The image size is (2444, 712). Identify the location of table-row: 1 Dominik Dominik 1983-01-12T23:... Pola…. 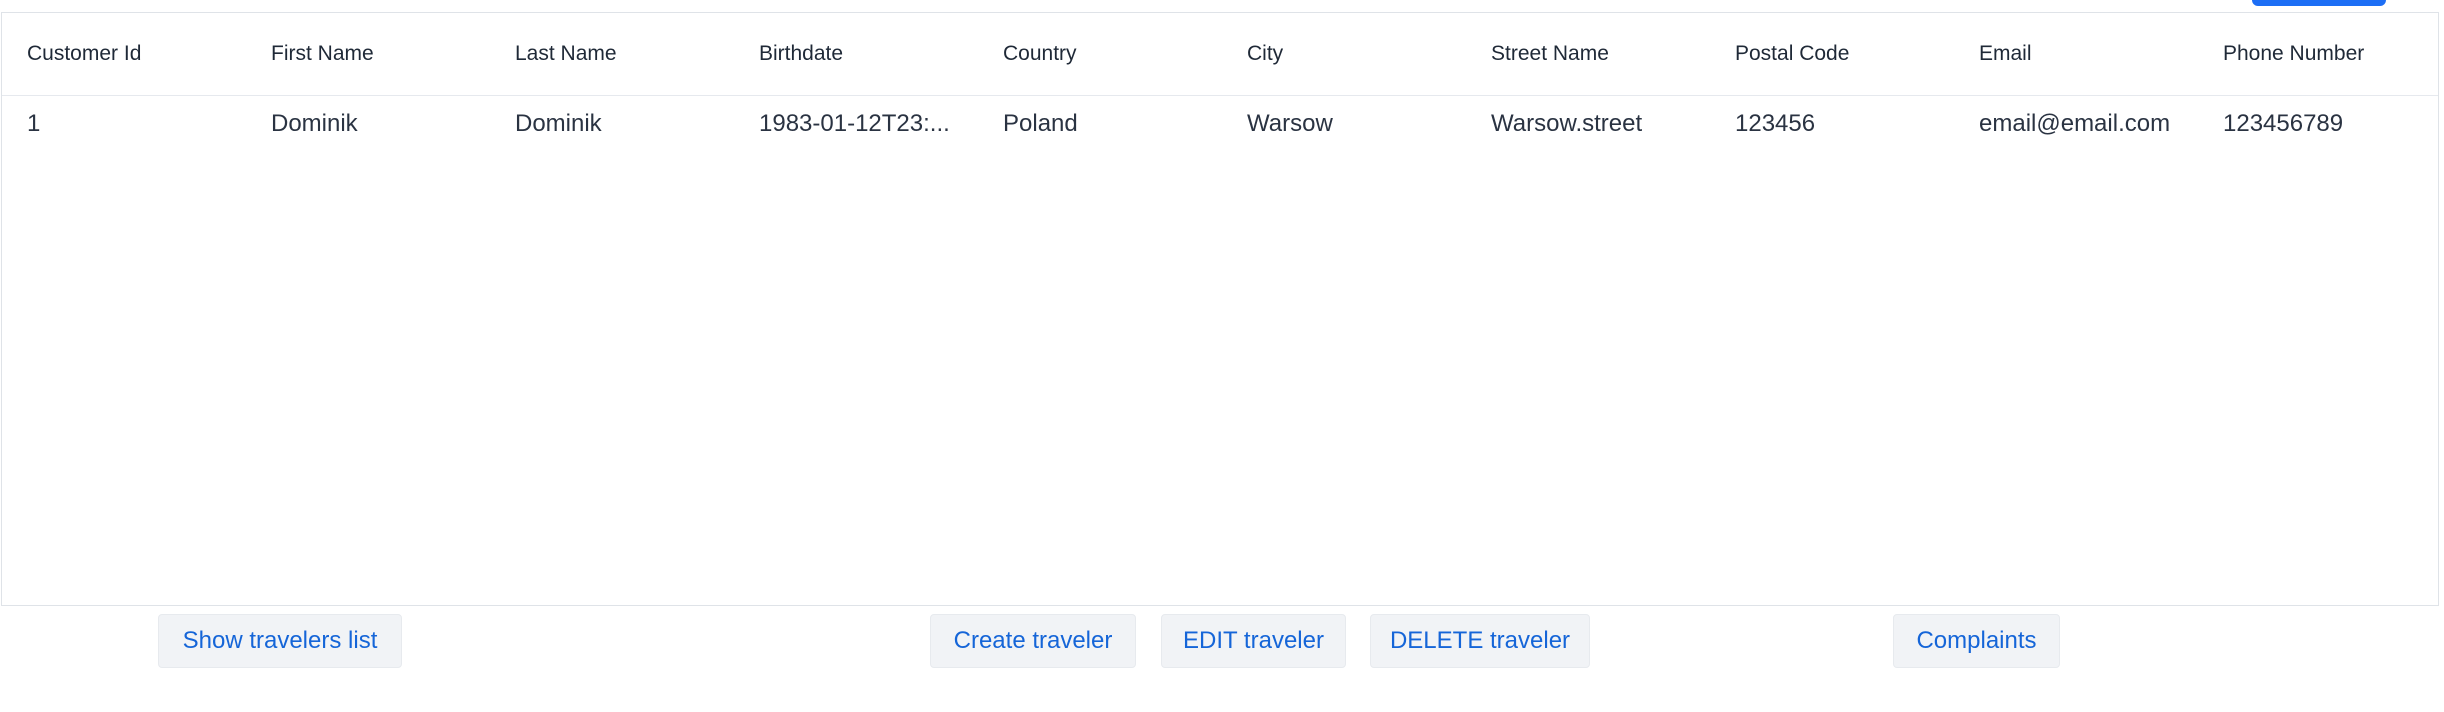
(1220, 124).